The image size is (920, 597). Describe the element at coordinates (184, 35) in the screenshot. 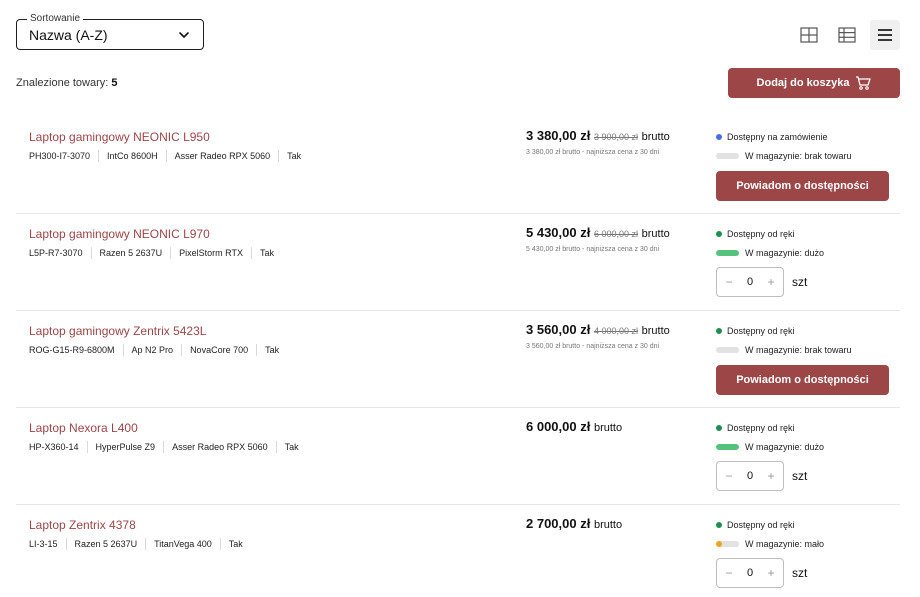

I see `chevron-down-icon` at that location.